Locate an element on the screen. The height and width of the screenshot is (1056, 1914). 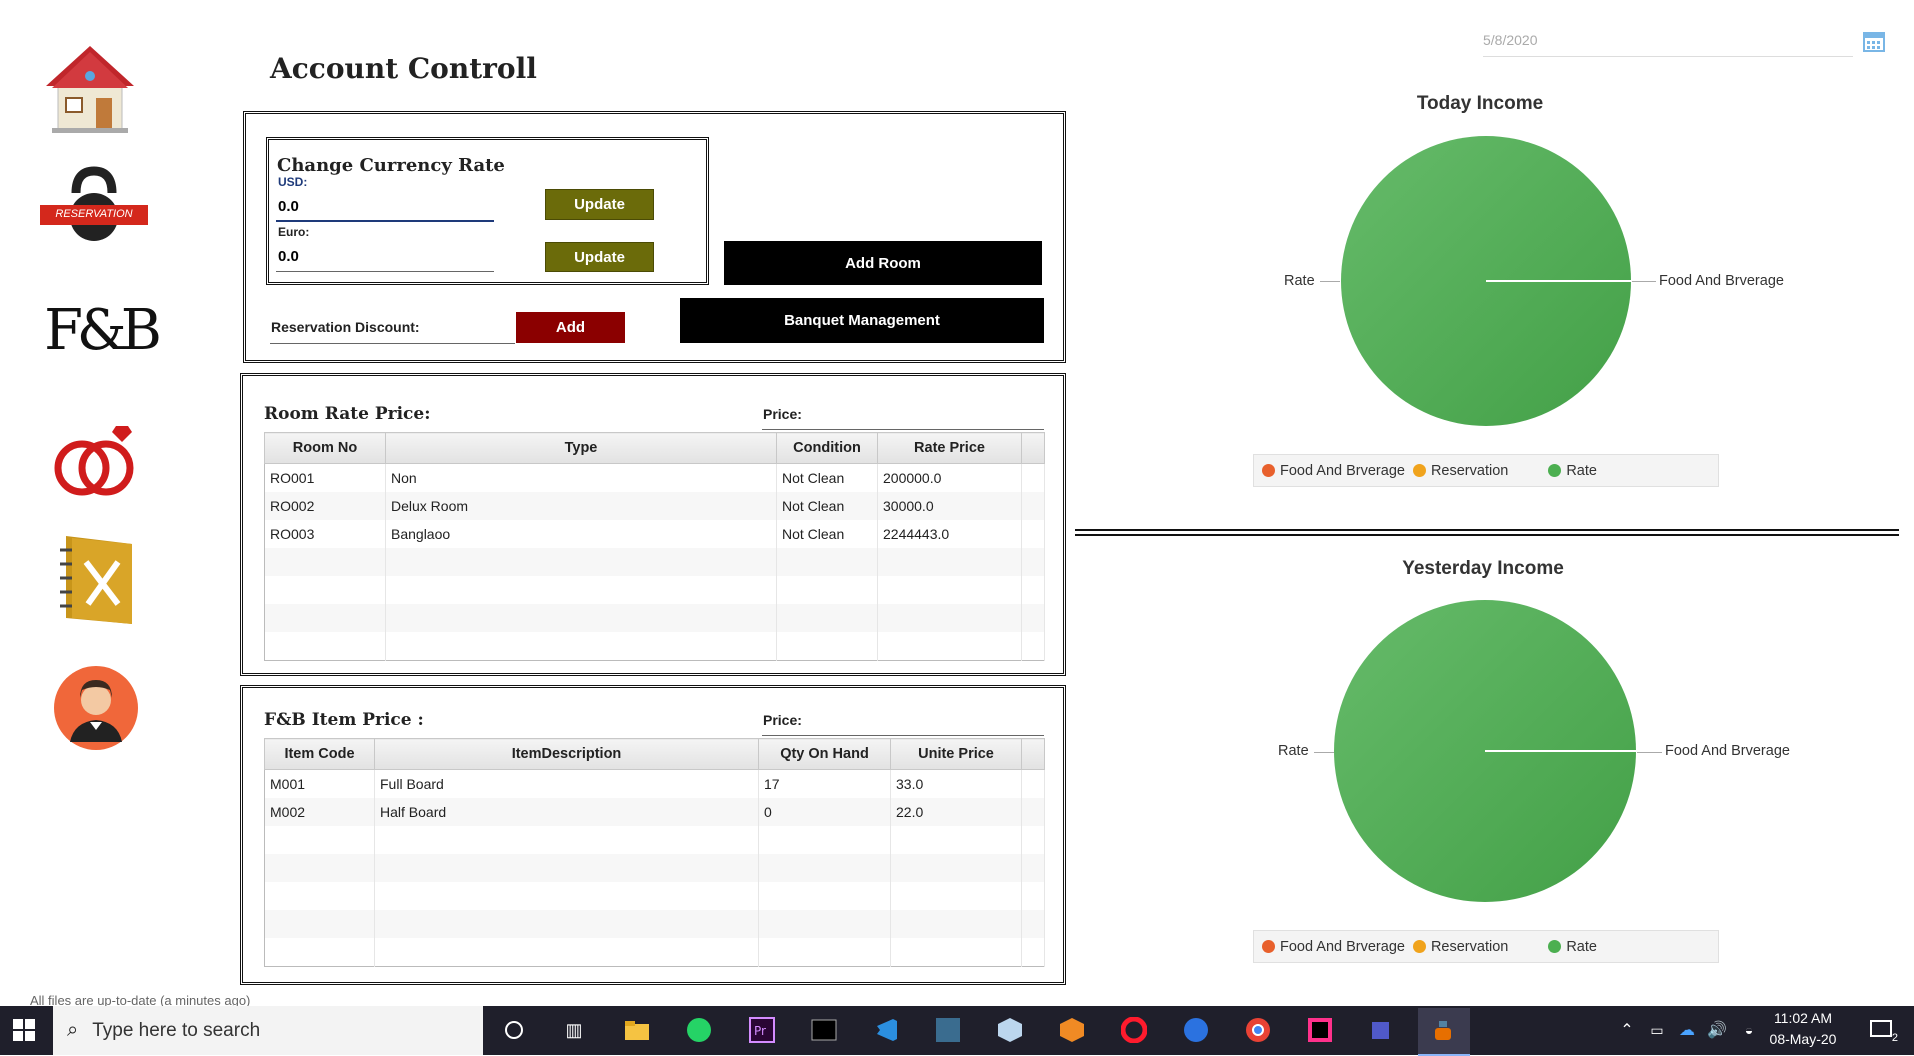
reservation-nav-button: RESERVATION is located at coordinates (94, 205).